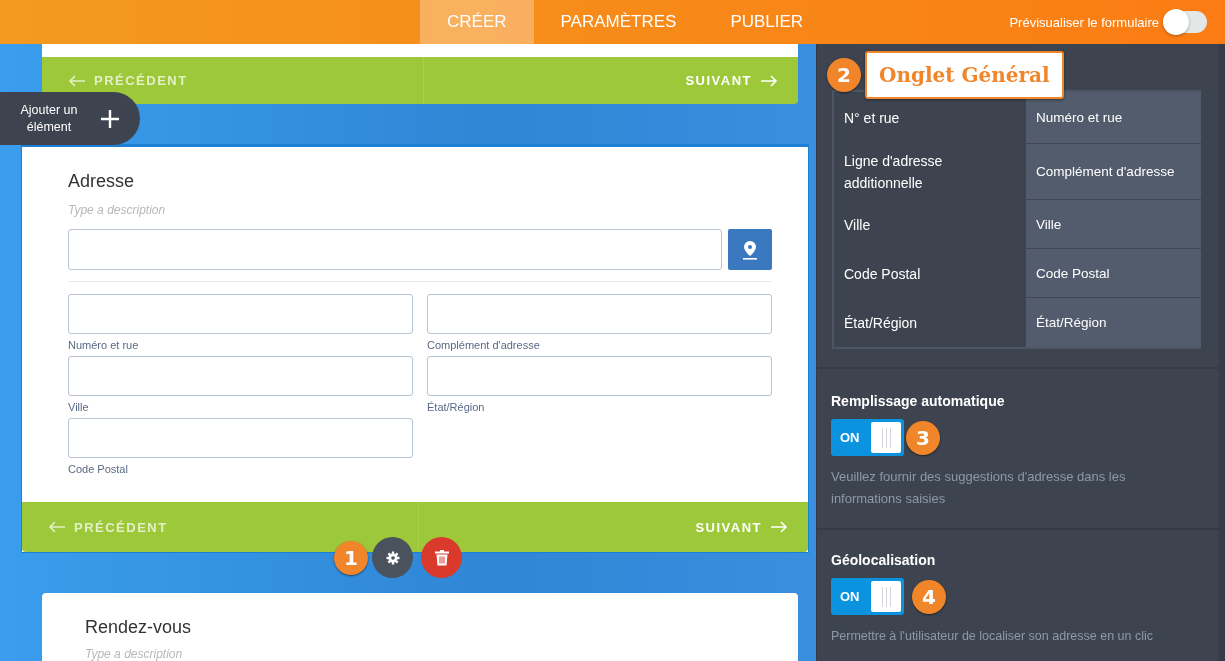 The width and height of the screenshot is (1225, 661). What do you see at coordinates (110, 118) in the screenshot?
I see `plus-icon` at bounding box center [110, 118].